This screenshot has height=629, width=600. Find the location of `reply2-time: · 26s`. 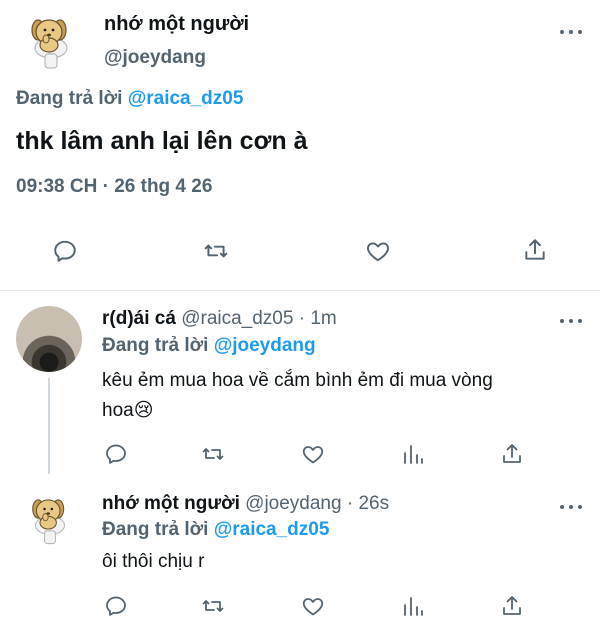

reply2-time: · 26s is located at coordinates (368, 503).